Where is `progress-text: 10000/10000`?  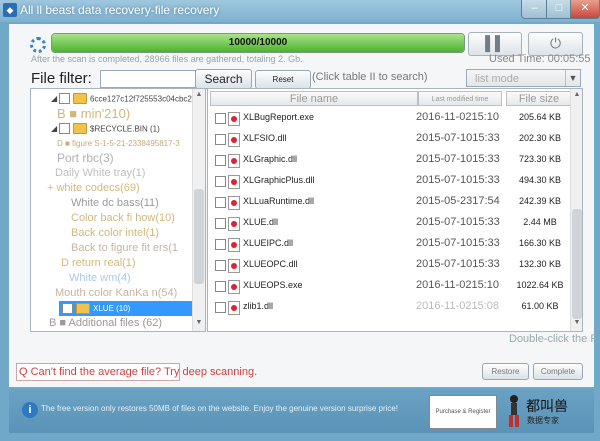 progress-text: 10000/10000 is located at coordinates (258, 42).